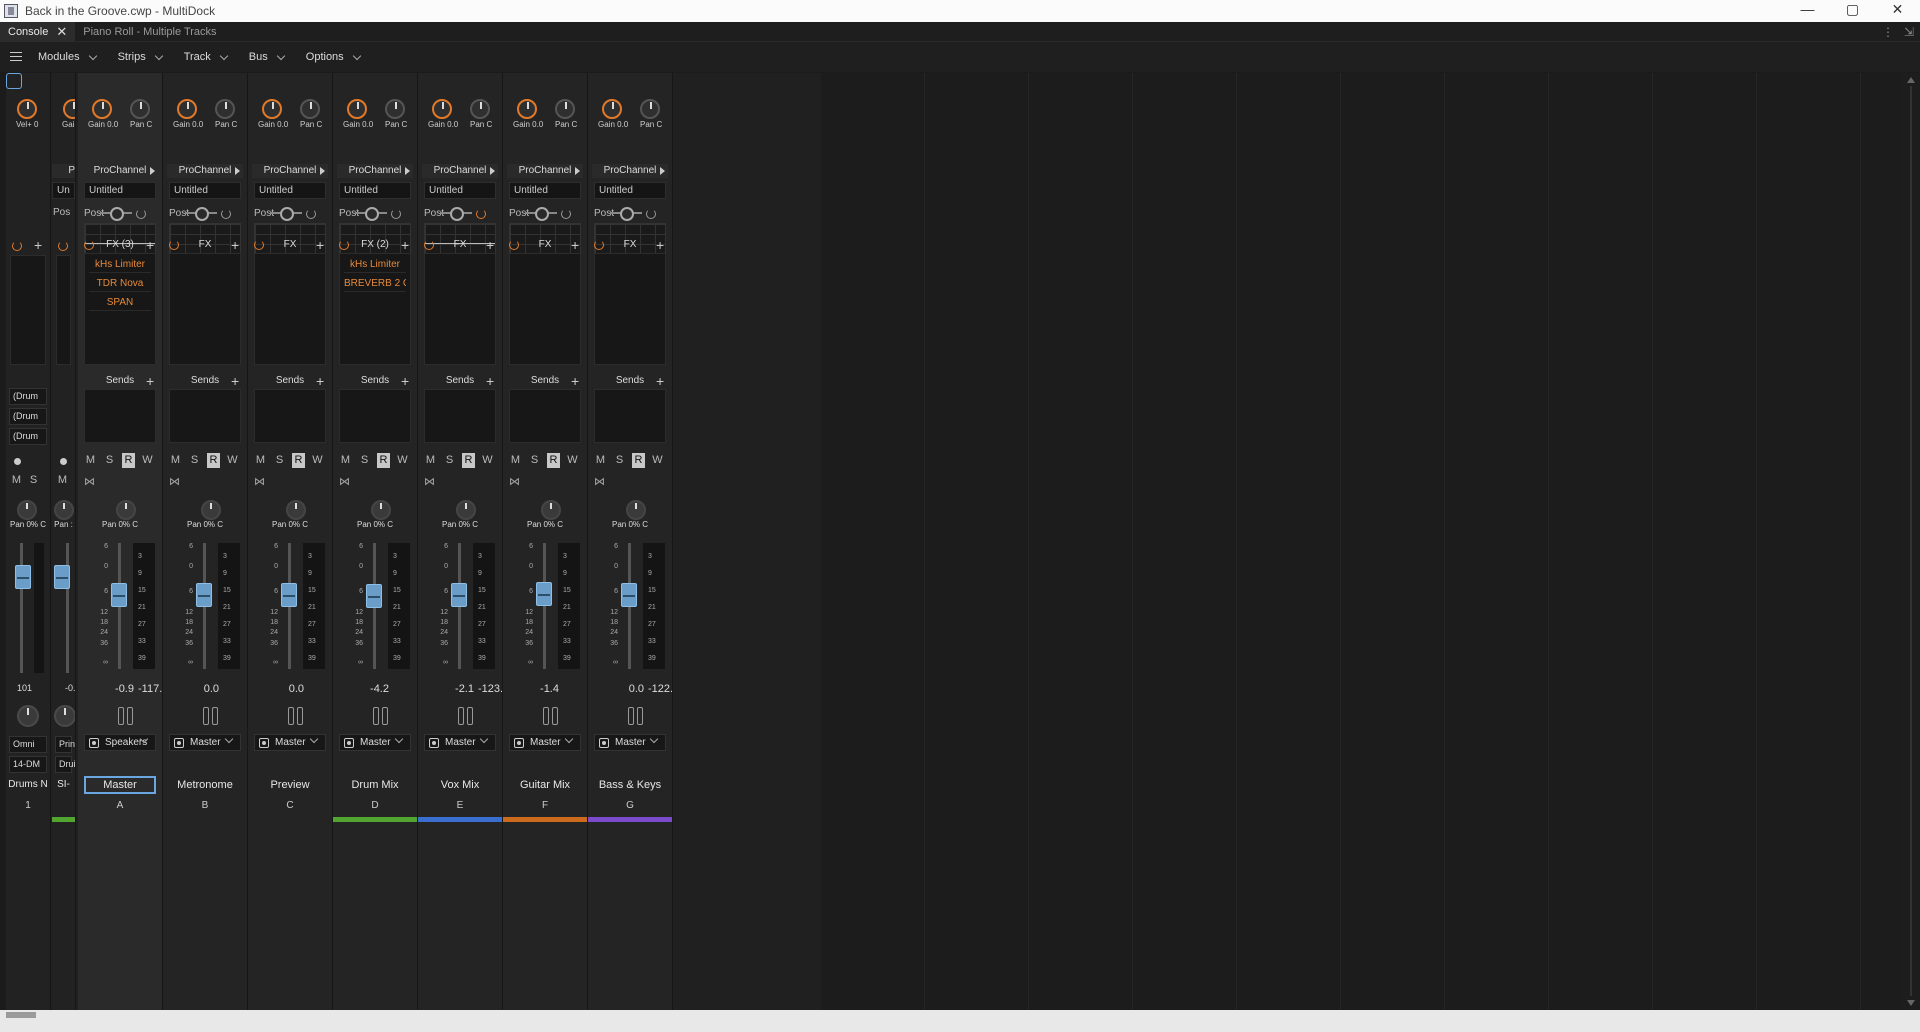 The image size is (1920, 1032). What do you see at coordinates (333, 57) in the screenshot?
I see `menu-options: Options` at bounding box center [333, 57].